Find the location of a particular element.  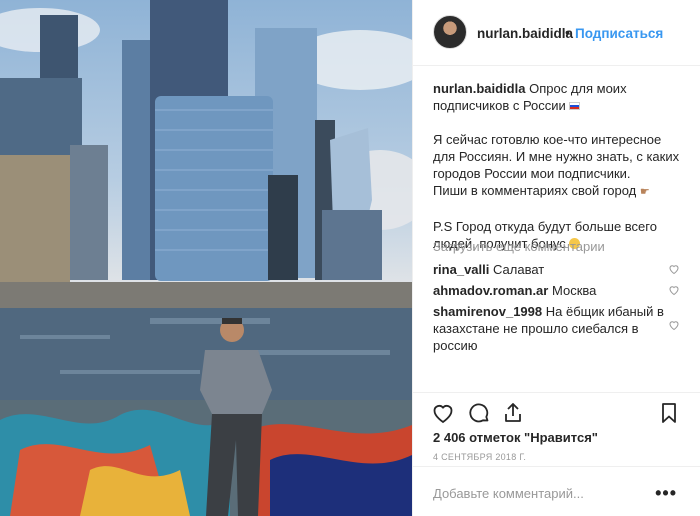

comment-text: Москва is located at coordinates (574, 290).